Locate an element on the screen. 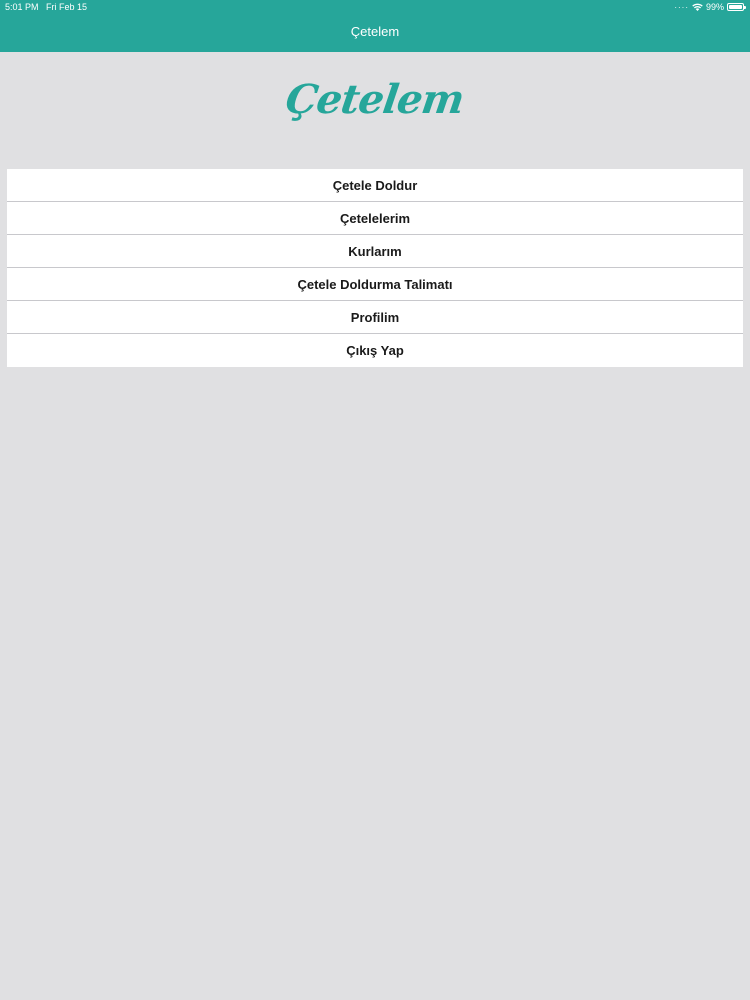 This screenshot has height=1000, width=750. status-date: Fri Feb 15 is located at coordinates (67, 7).